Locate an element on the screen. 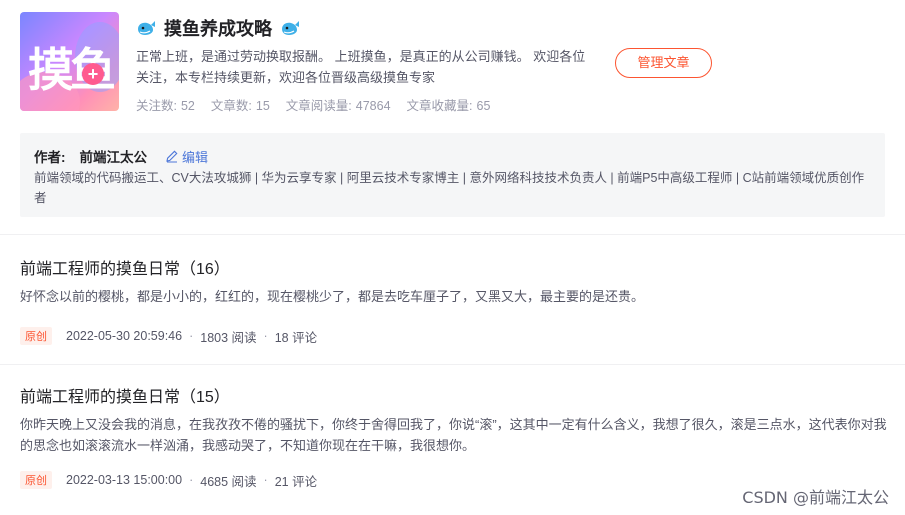 The width and height of the screenshot is (905, 515). author-line: 作者: 前端江太公 编辑 is located at coordinates (452, 156).